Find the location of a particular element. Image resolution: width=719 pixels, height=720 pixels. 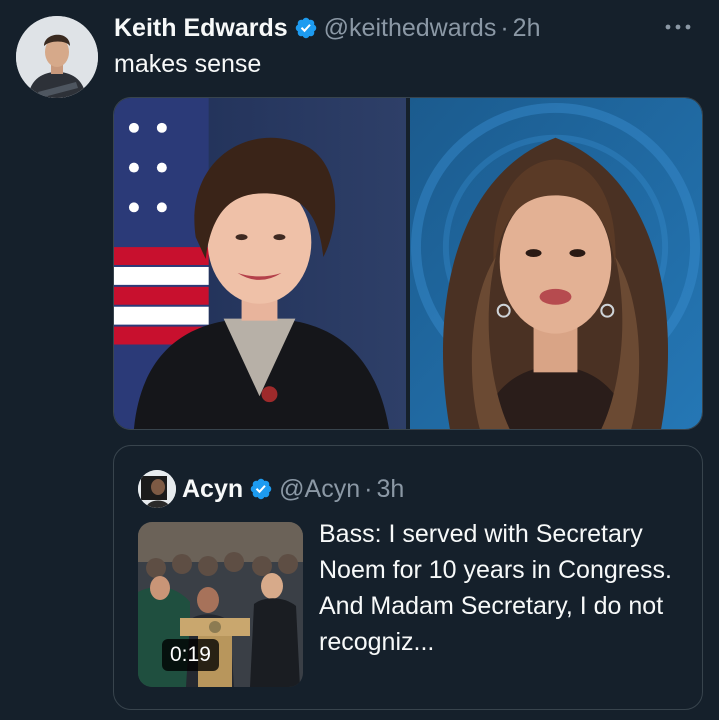

author-name: Keith Edwards is located at coordinates (201, 28).